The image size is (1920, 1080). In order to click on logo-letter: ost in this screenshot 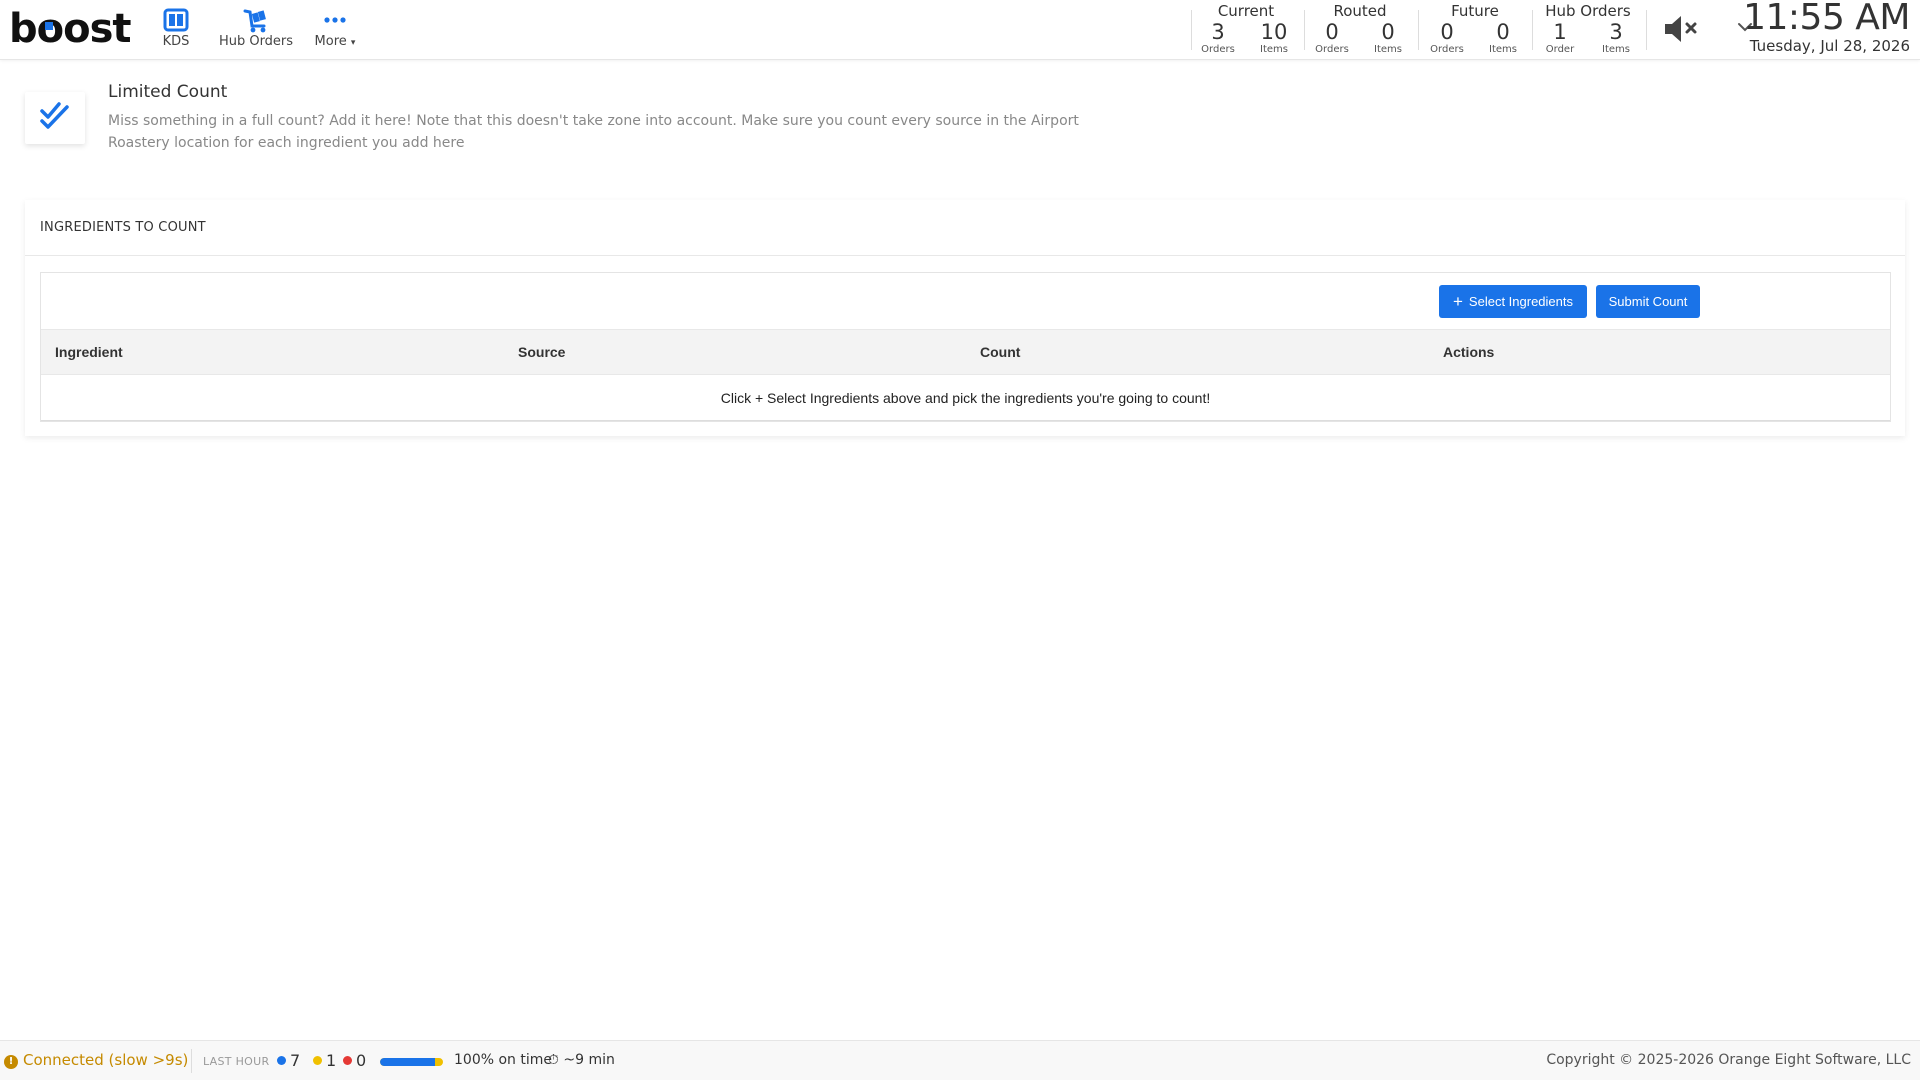, I will do `click(97, 29)`.